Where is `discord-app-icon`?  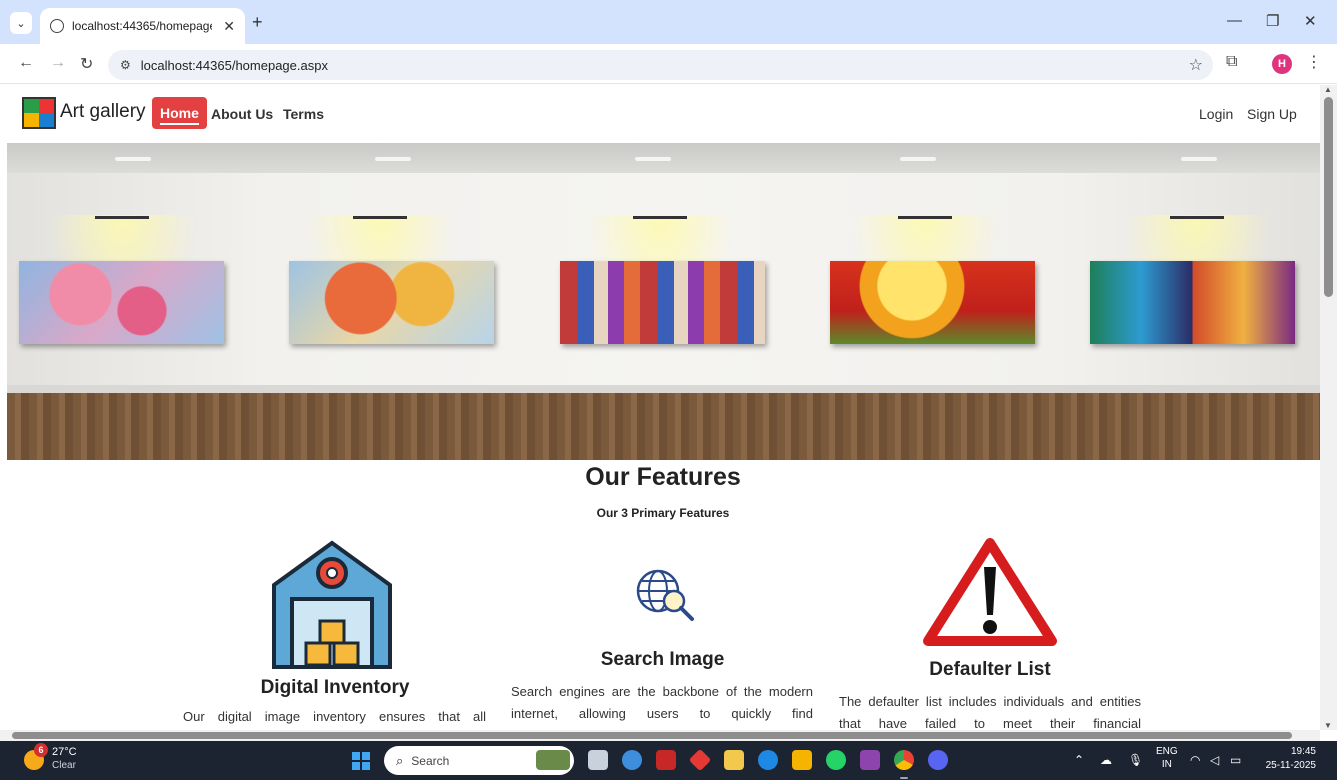
discord-app-icon is located at coordinates (938, 760).